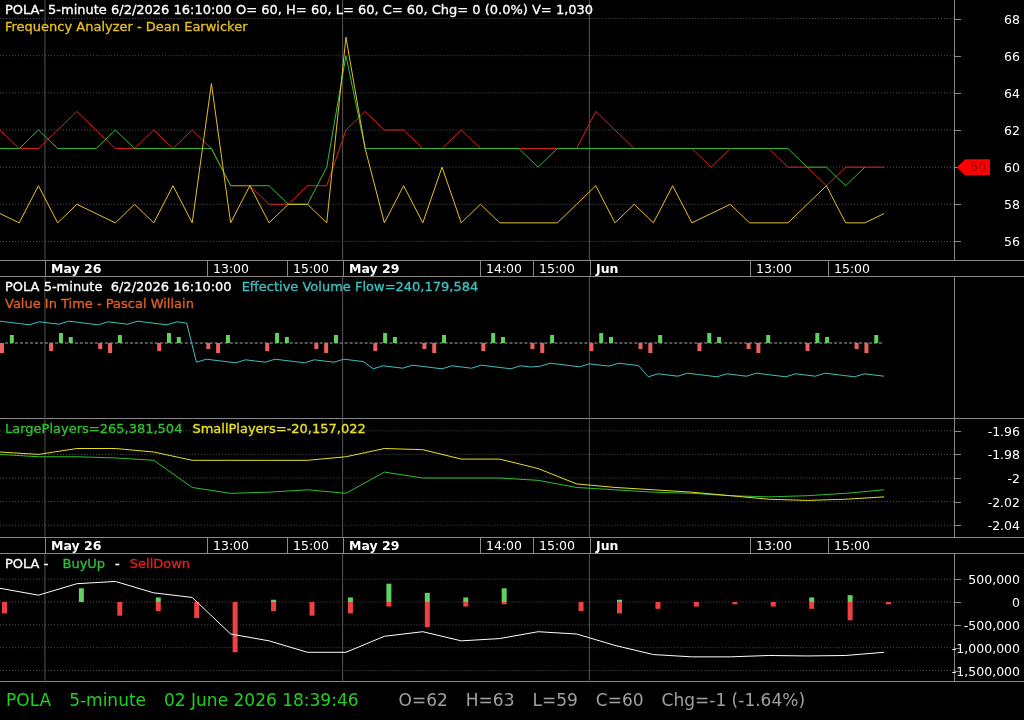 The width and height of the screenshot is (1024, 720). I want to click on axis-label: -2.02, so click(1003, 502).